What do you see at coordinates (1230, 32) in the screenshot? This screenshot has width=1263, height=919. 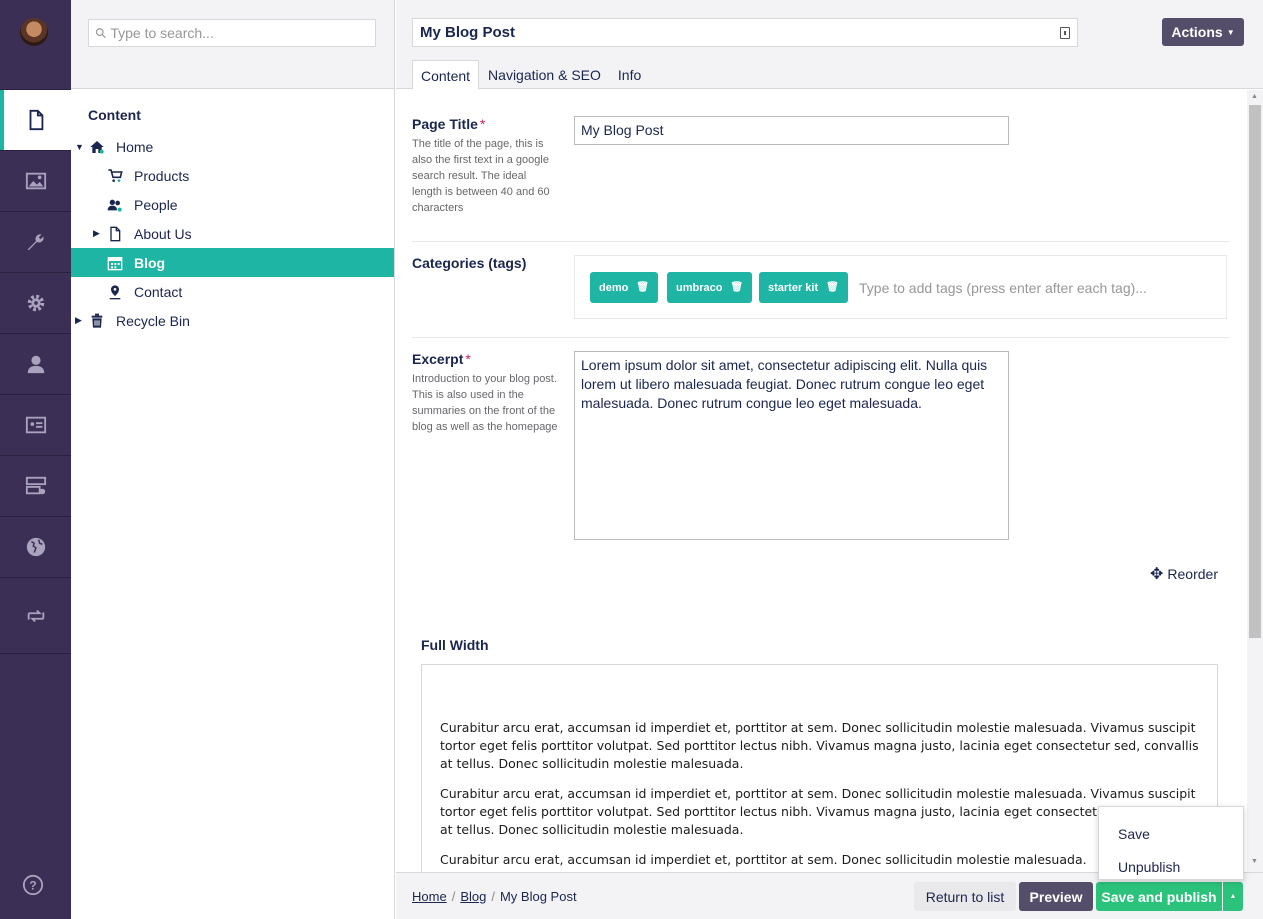 I see `caret-down-icon: ▼` at bounding box center [1230, 32].